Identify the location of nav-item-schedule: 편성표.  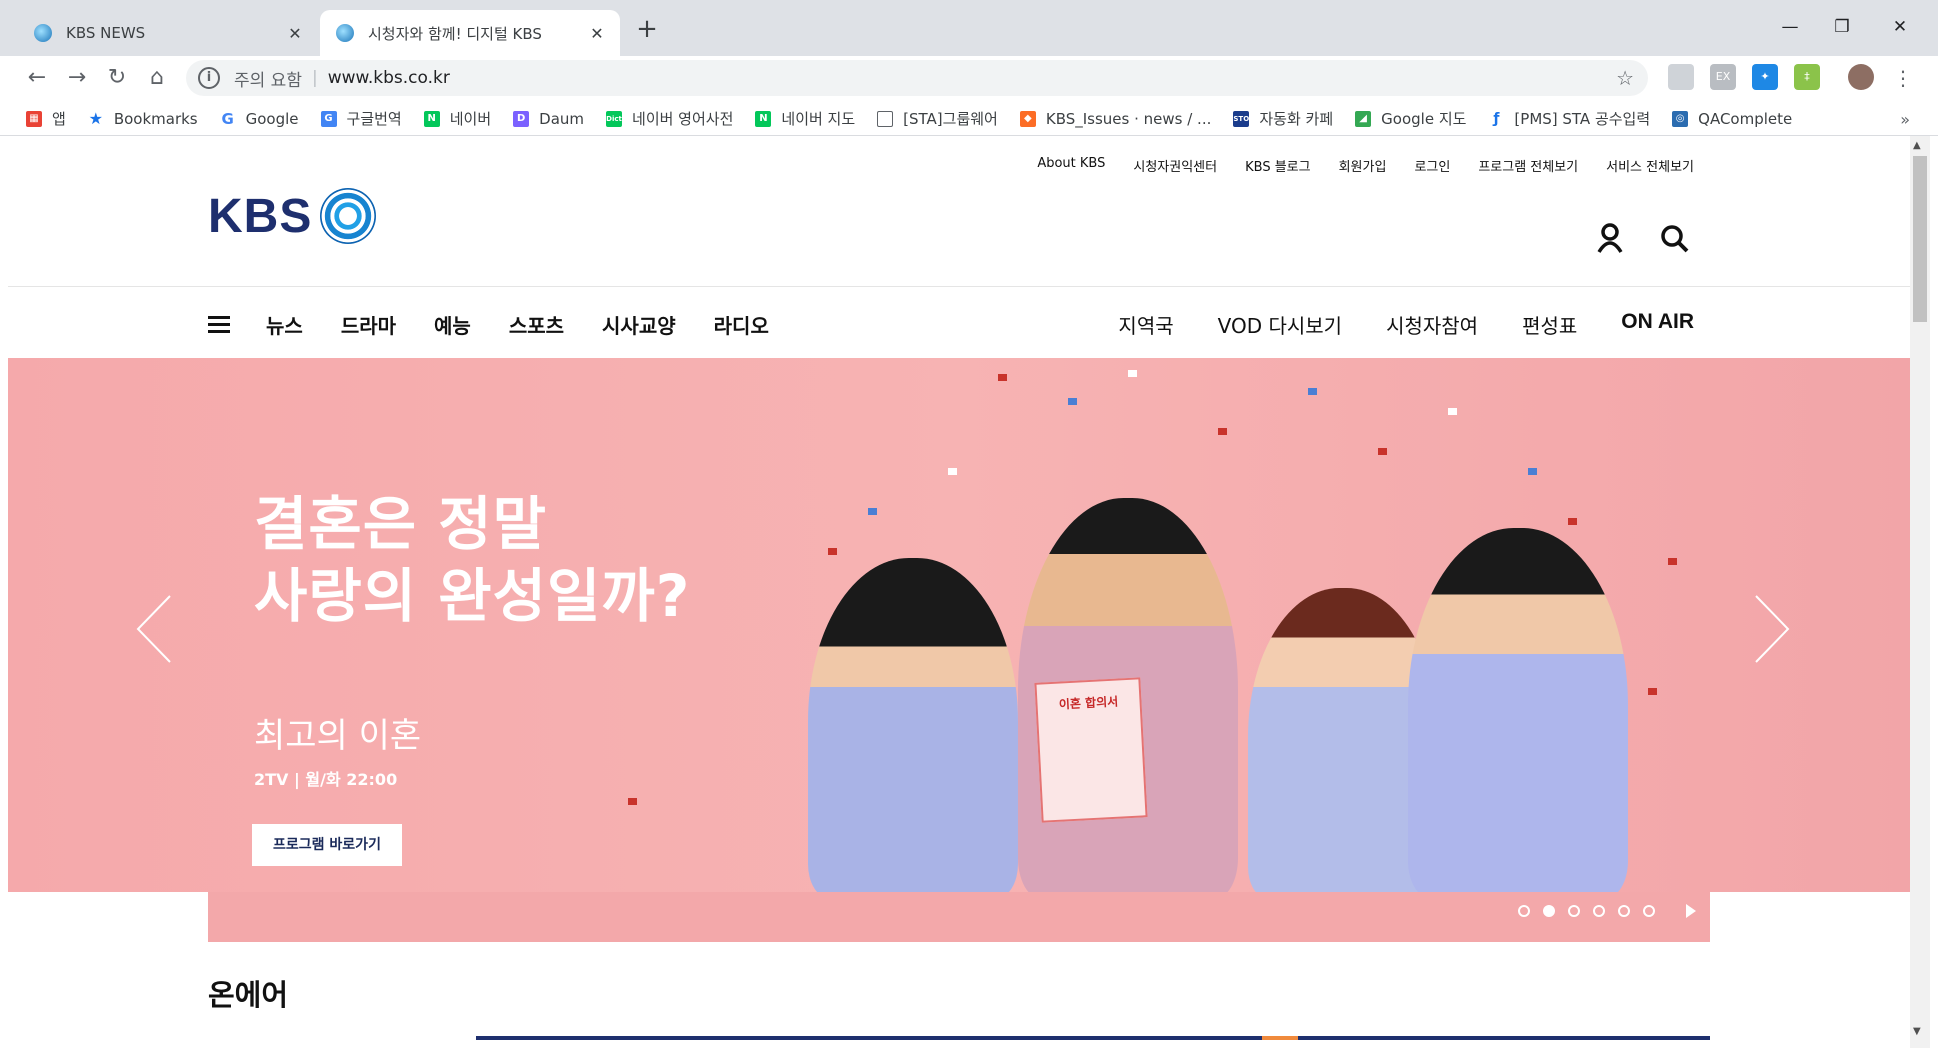
(1549, 324).